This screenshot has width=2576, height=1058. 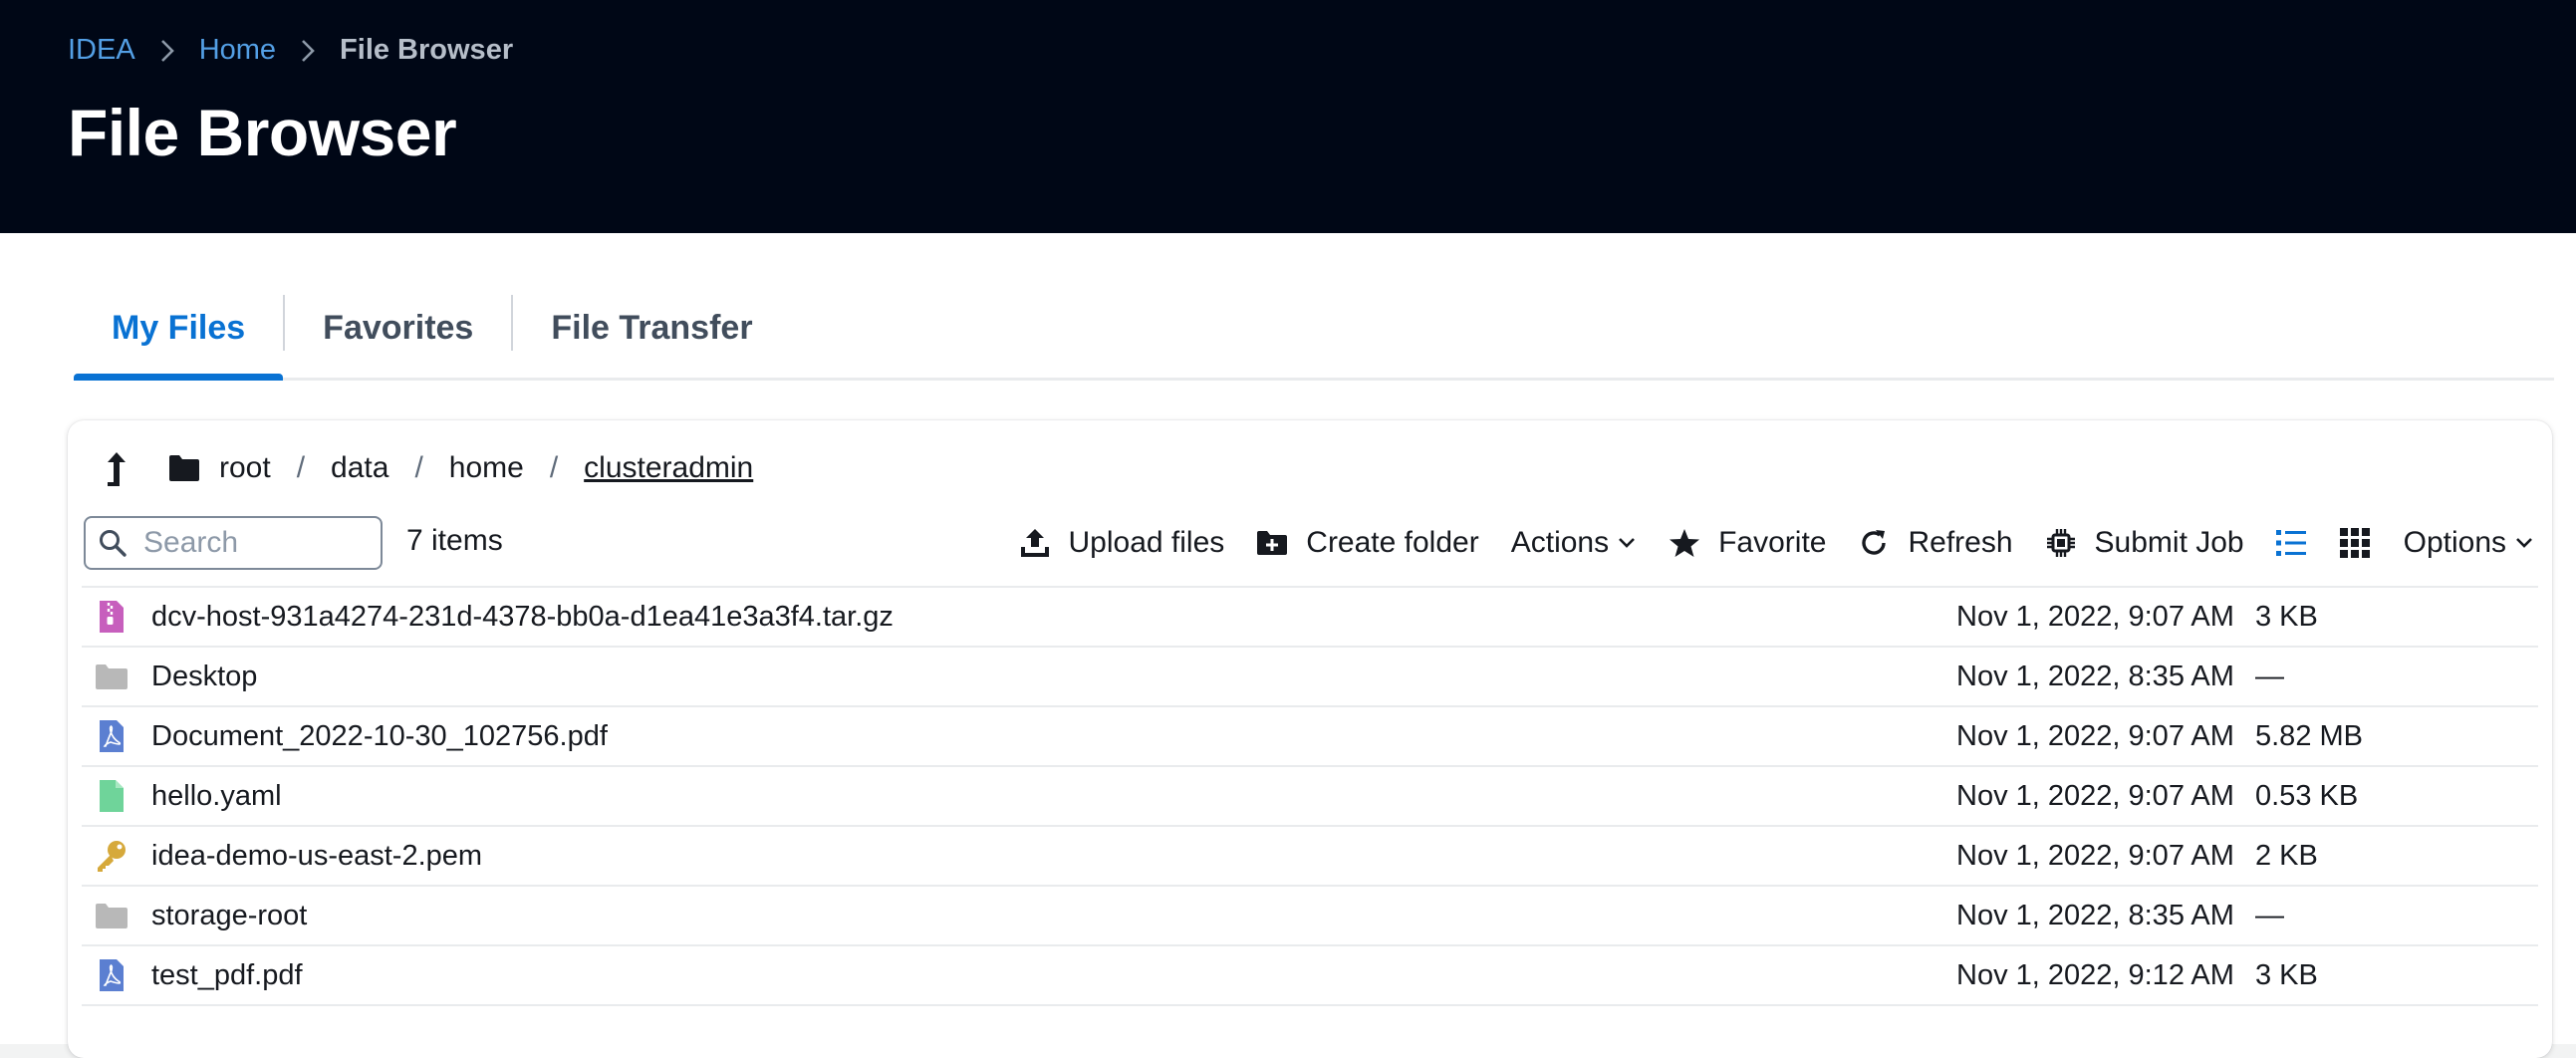 What do you see at coordinates (454, 540) in the screenshot?
I see `item-count: 7 items` at bounding box center [454, 540].